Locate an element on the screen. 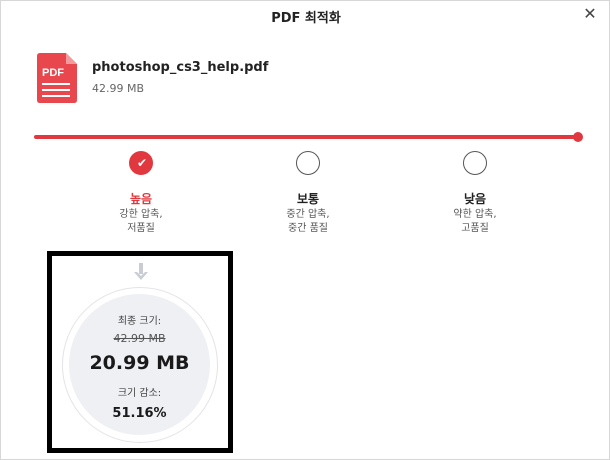 The width and height of the screenshot is (610, 460). dialog-title: PDF 최적화 is located at coordinates (306, 18).